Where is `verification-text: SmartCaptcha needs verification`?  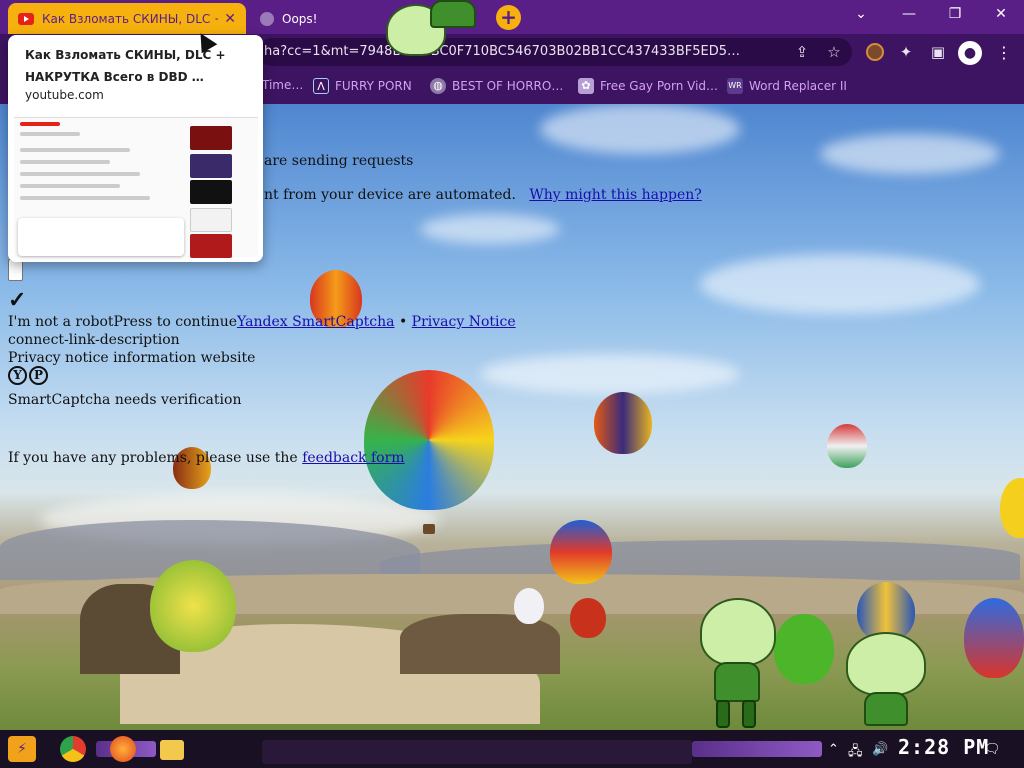 verification-text: SmartCaptcha needs verification is located at coordinates (125, 400).